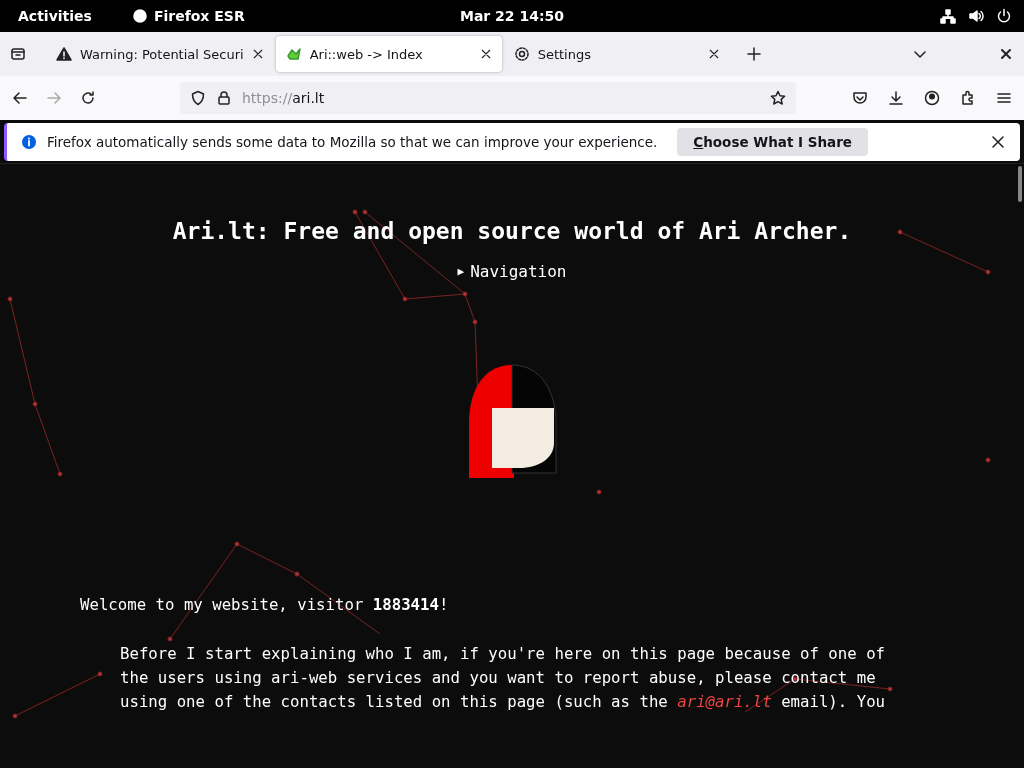 The height and width of the screenshot is (768, 1024). What do you see at coordinates (724, 701) in the screenshot?
I see `email-link: ari@ari.lt` at bounding box center [724, 701].